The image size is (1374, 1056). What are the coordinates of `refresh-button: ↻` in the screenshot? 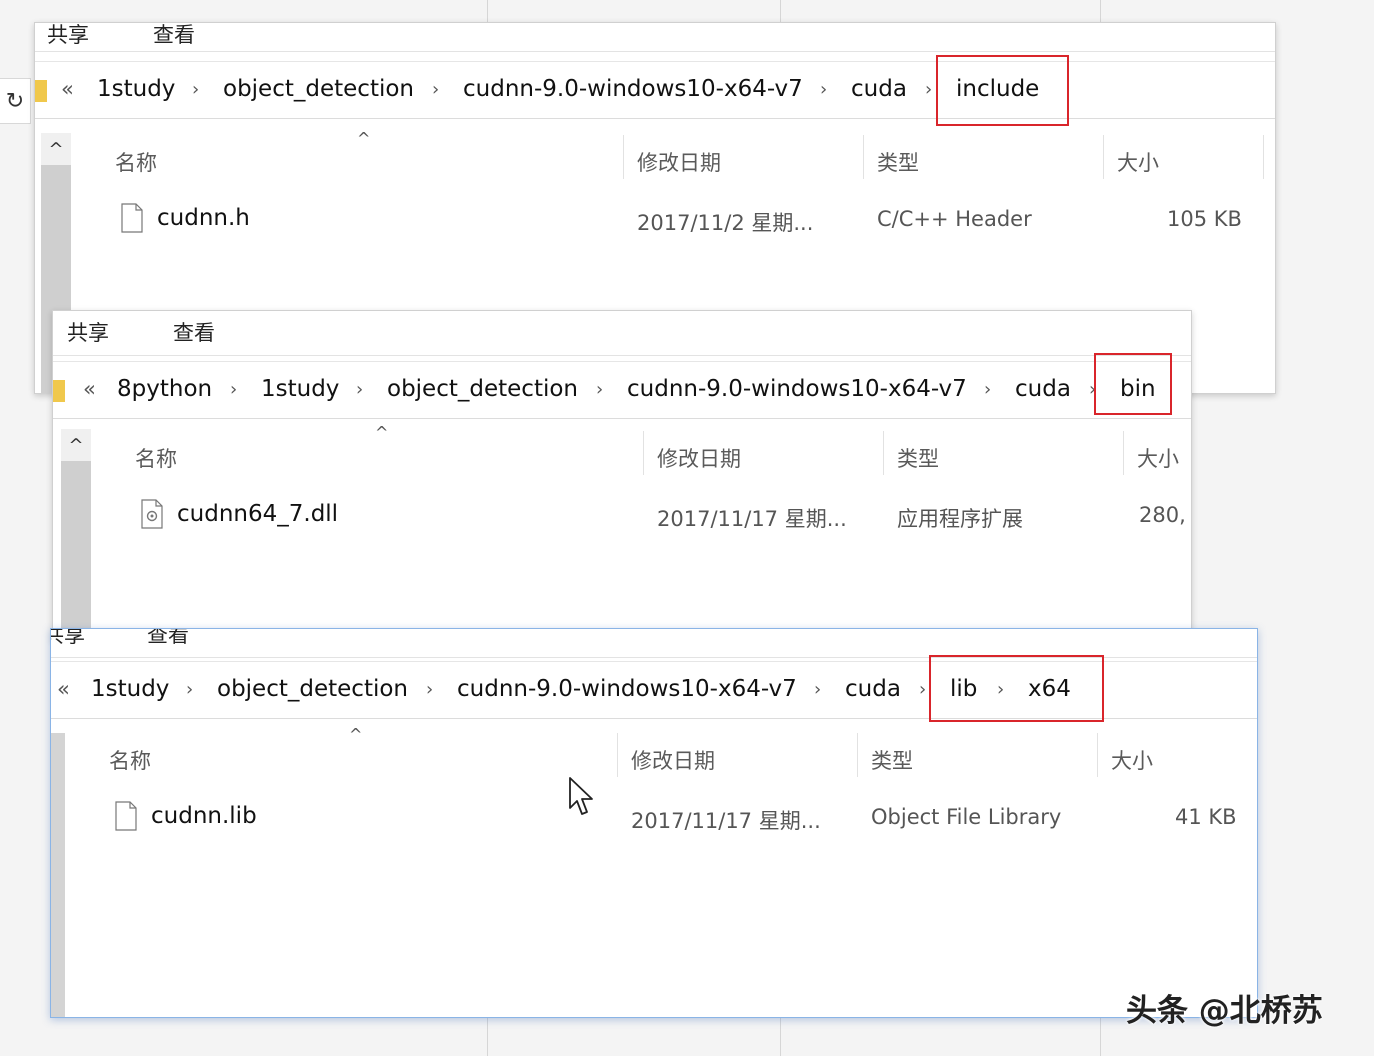 It's located at (15, 101).